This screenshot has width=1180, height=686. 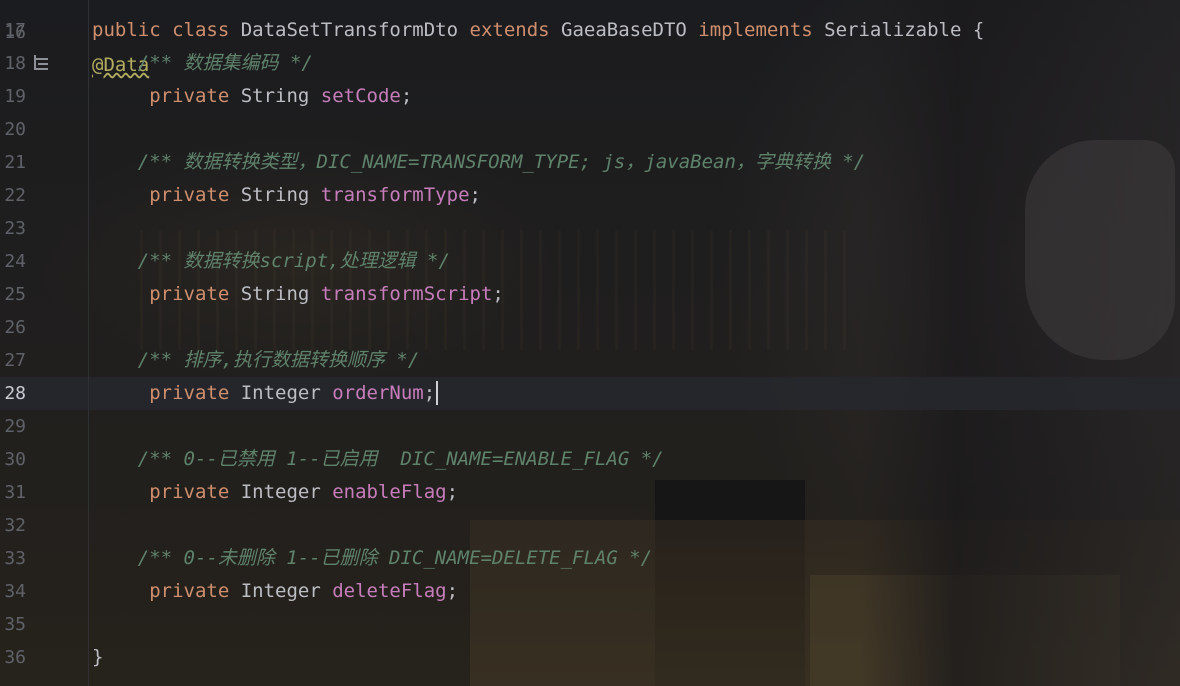 I want to click on code-text: private Integer enableFlag;, so click(x=275, y=492).